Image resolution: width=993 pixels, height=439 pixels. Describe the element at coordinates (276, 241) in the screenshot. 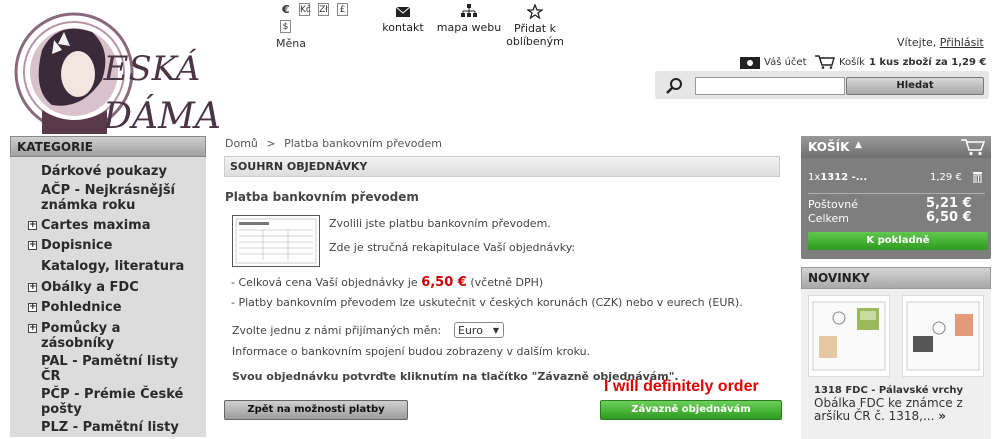

I see `bank-transfer-form-image` at that location.